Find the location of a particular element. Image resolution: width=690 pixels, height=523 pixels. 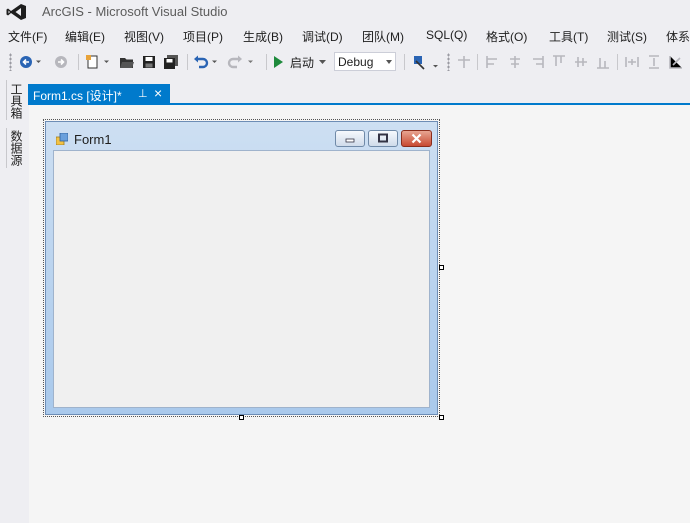

resize-handle-bottom is located at coordinates (241, 417).